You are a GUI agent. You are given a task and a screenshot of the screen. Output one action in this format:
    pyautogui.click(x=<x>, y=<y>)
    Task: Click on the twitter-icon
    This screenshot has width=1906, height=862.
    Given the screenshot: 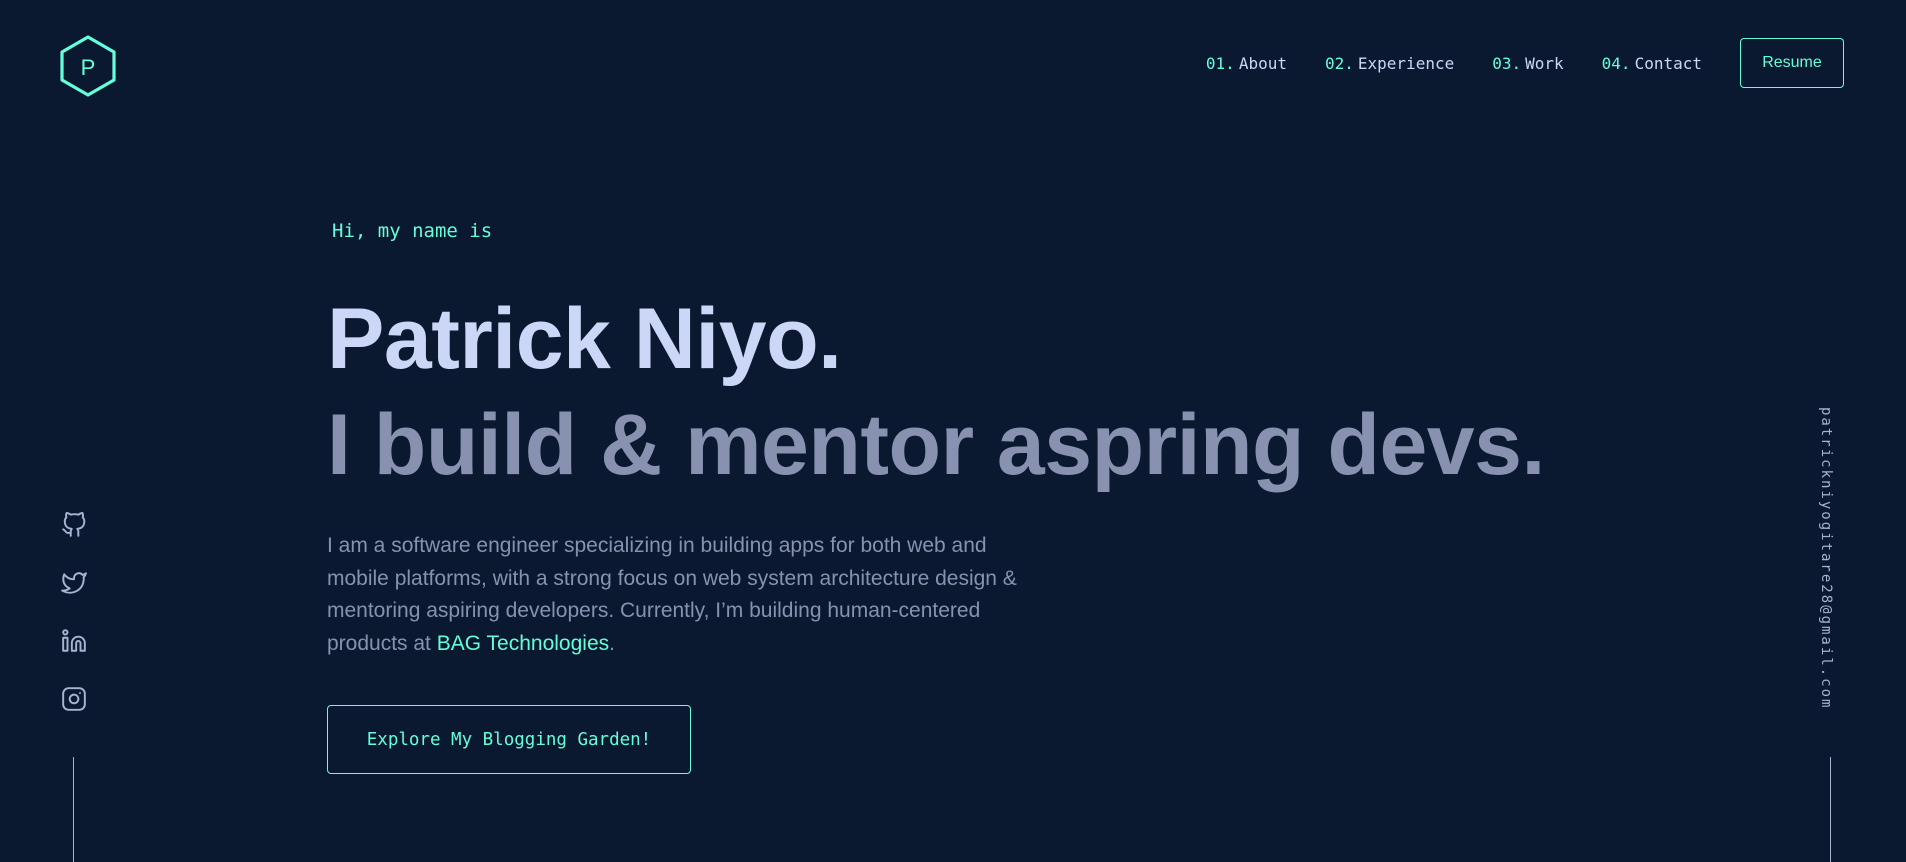 What is the action you would take?
    pyautogui.click(x=74, y=583)
    